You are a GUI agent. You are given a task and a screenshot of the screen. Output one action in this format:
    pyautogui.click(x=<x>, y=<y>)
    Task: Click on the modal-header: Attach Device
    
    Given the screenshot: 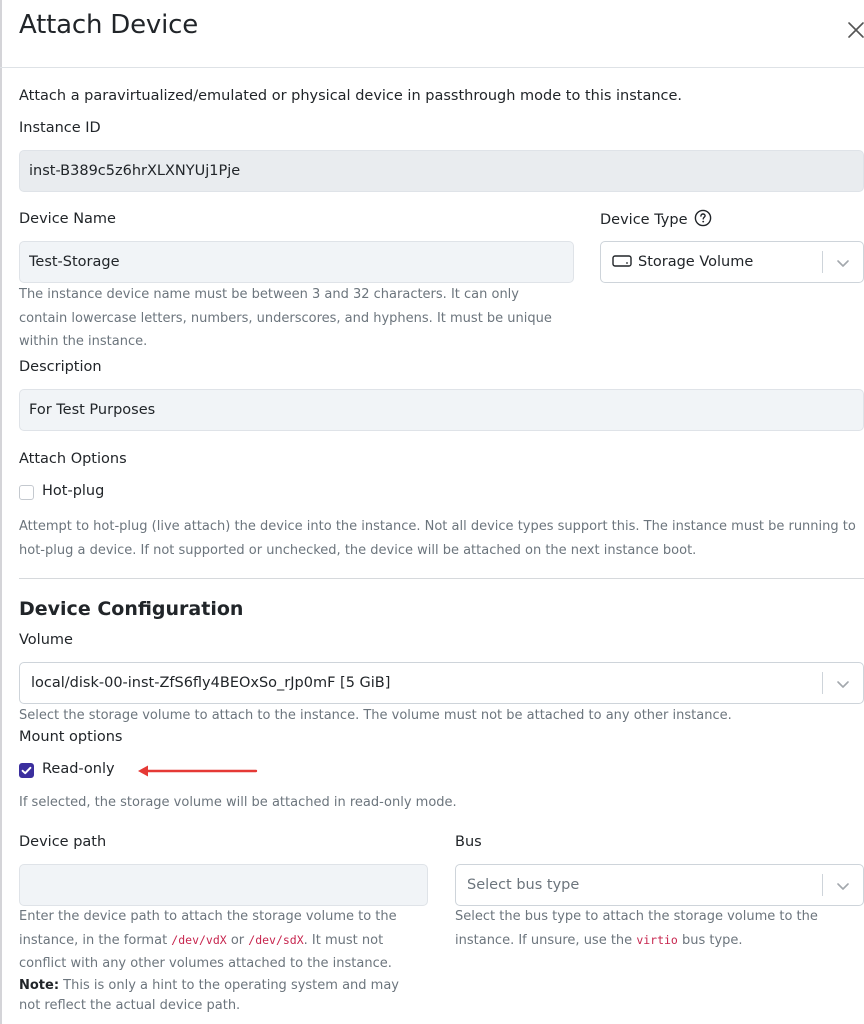 What is the action you would take?
    pyautogui.click(x=432, y=34)
    